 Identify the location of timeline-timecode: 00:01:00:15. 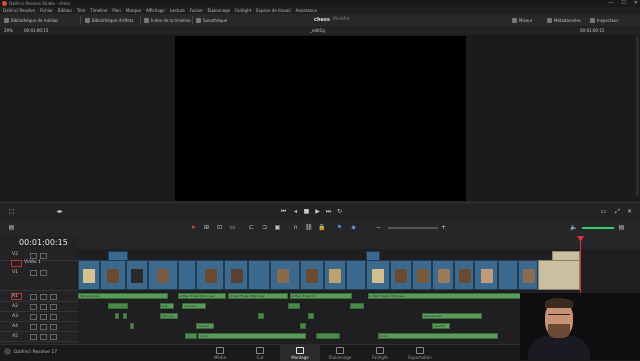
(43, 242).